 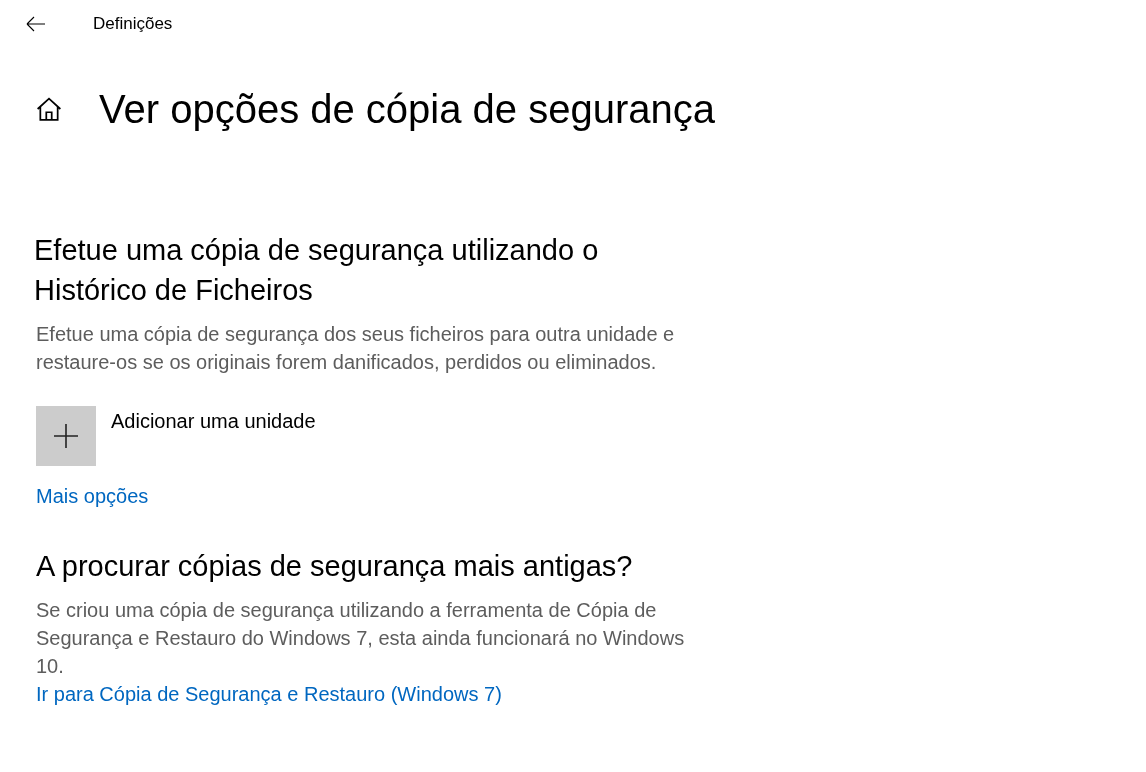 What do you see at coordinates (213, 421) in the screenshot?
I see `add-drive-label: Adicionar uma unidade` at bounding box center [213, 421].